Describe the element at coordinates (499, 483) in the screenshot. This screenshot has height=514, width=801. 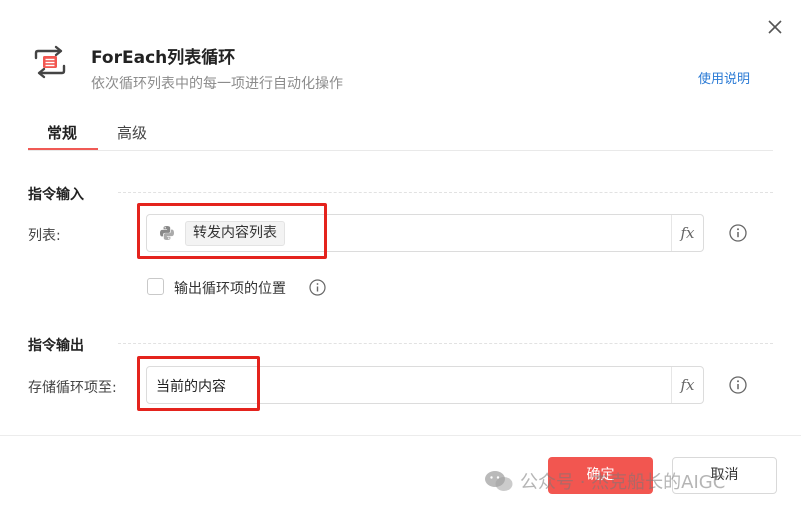
I see `wechat-icon` at that location.